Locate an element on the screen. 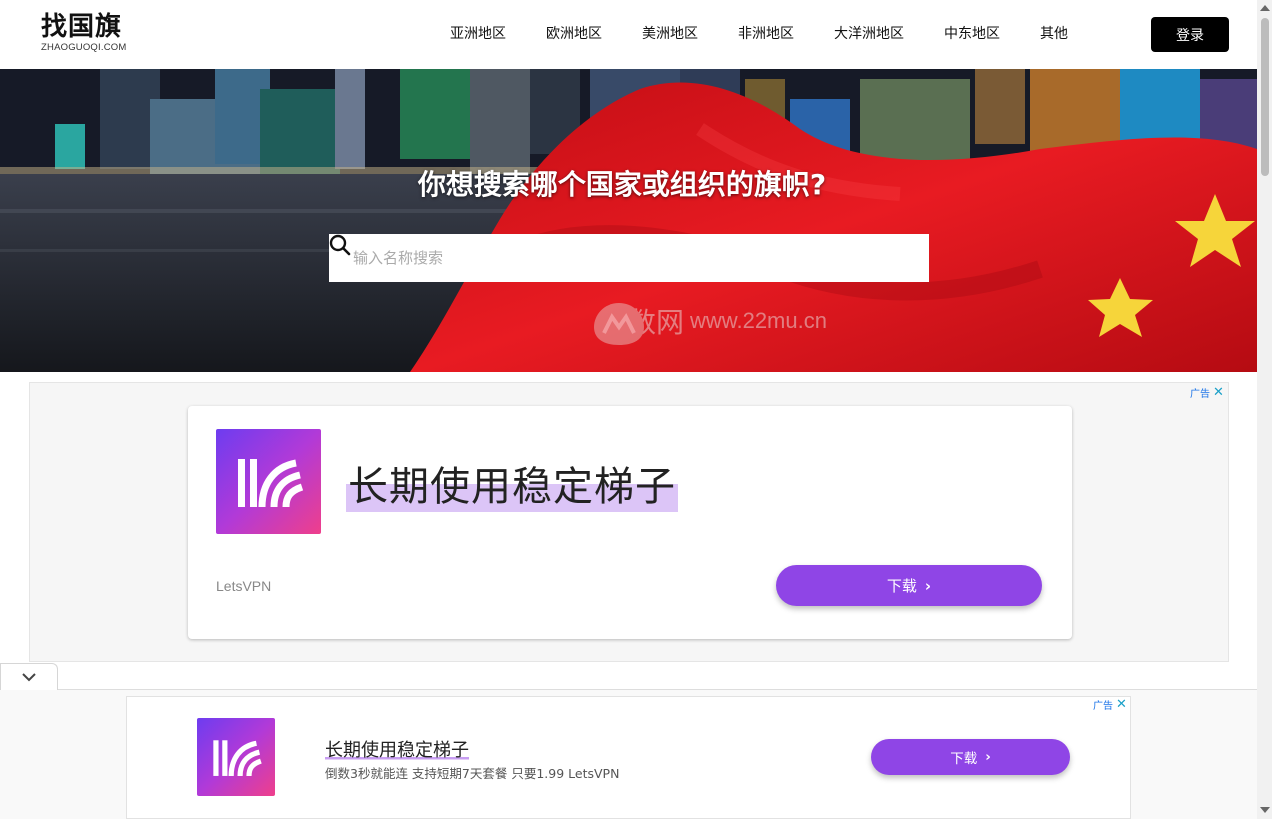 The width and height of the screenshot is (1272, 819). search-icon is located at coordinates (627, 258).